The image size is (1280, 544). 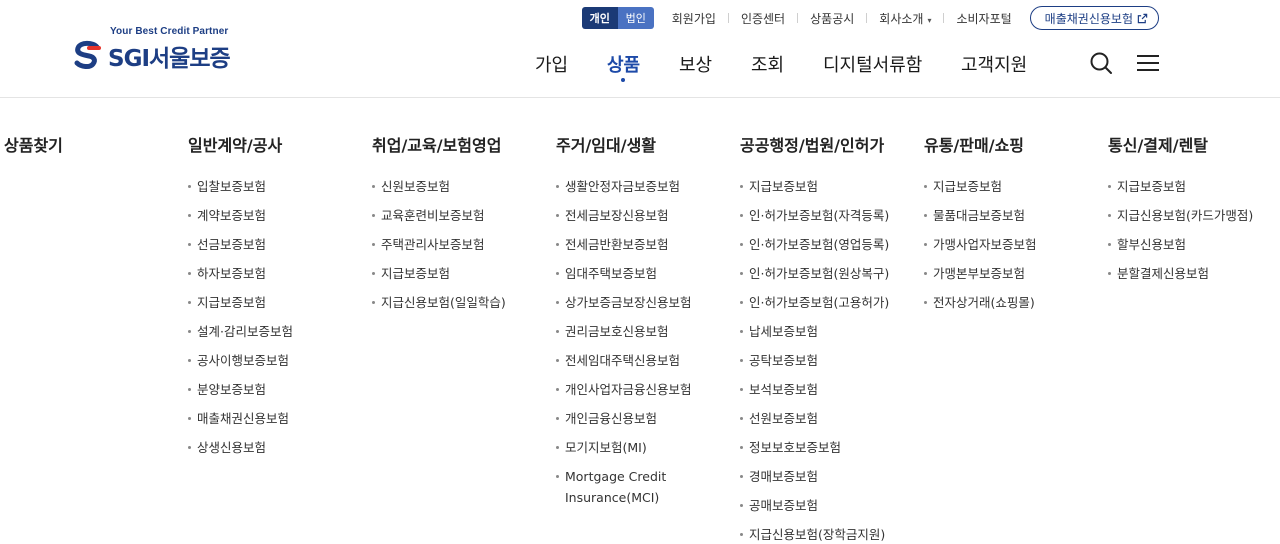 What do you see at coordinates (624, 335) in the screenshot?
I see `menu-item: 권리금보호신용보험` at bounding box center [624, 335].